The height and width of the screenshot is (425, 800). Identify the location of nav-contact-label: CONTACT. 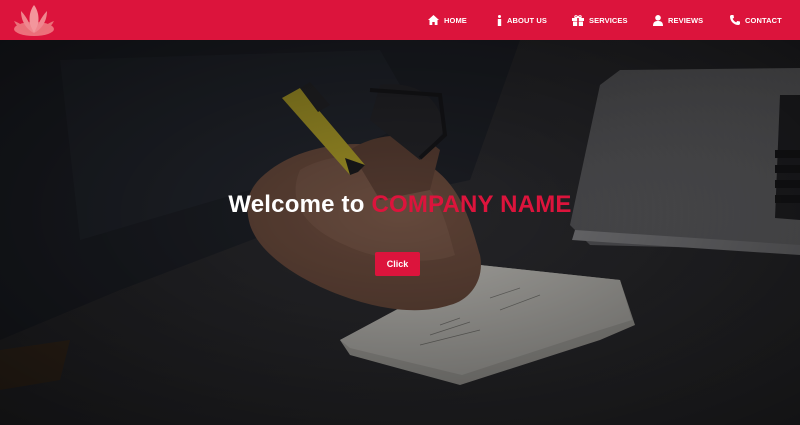
(763, 20).